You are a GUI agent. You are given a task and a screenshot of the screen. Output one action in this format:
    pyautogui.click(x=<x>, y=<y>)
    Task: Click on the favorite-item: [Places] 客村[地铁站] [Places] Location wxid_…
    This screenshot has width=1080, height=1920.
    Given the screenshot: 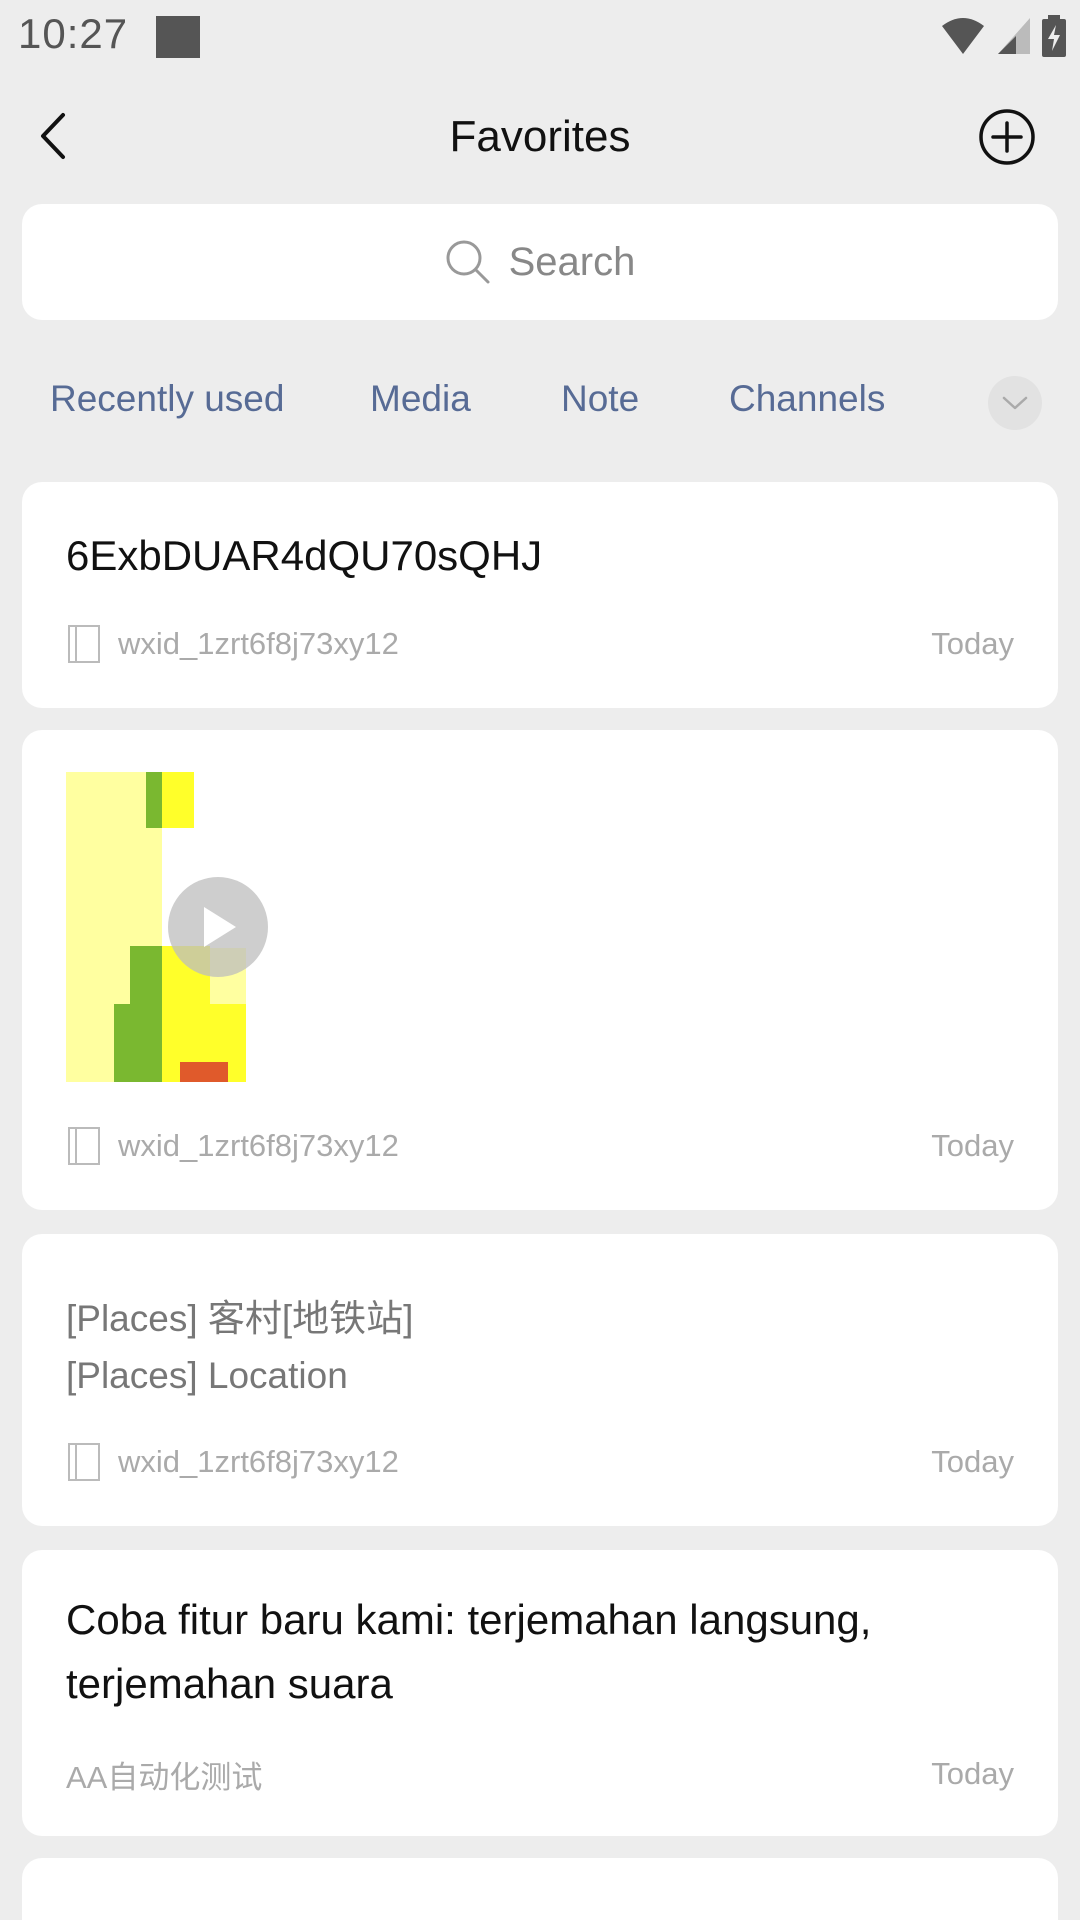 What is the action you would take?
    pyautogui.click(x=540, y=1380)
    